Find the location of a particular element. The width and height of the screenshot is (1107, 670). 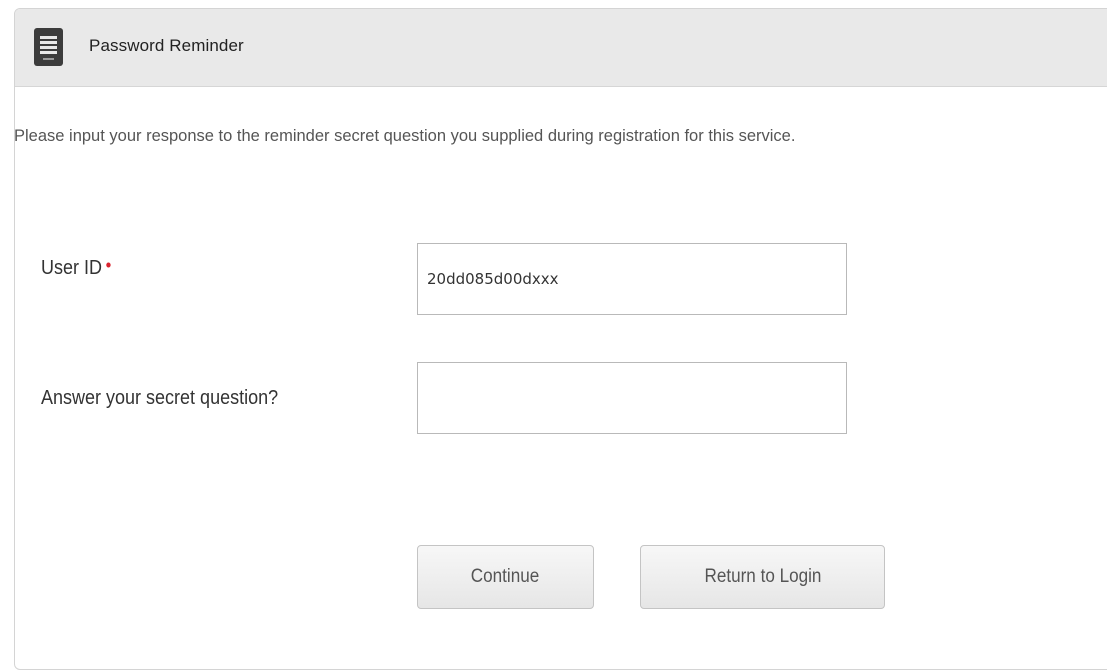

panel-header: Password Reminder is located at coordinates (561, 48).